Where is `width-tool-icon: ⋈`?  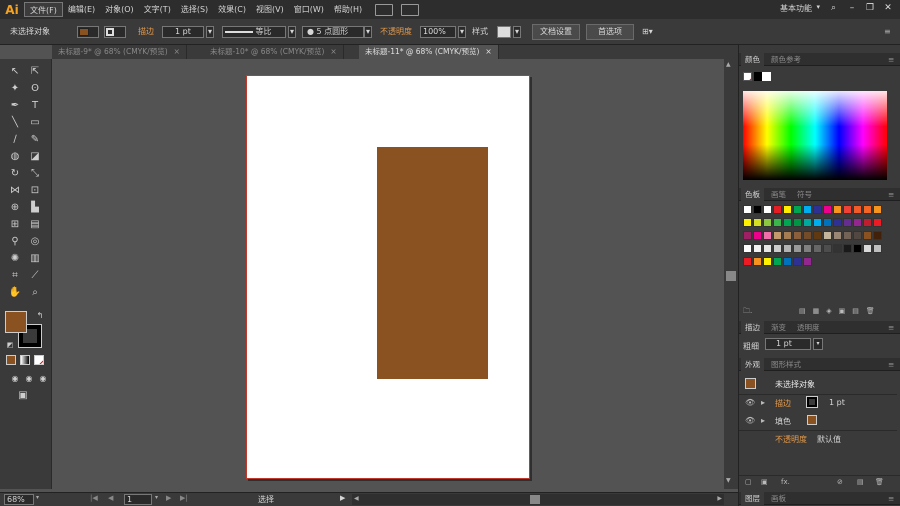
width-tool-icon: ⋈ is located at coordinates (15, 191).